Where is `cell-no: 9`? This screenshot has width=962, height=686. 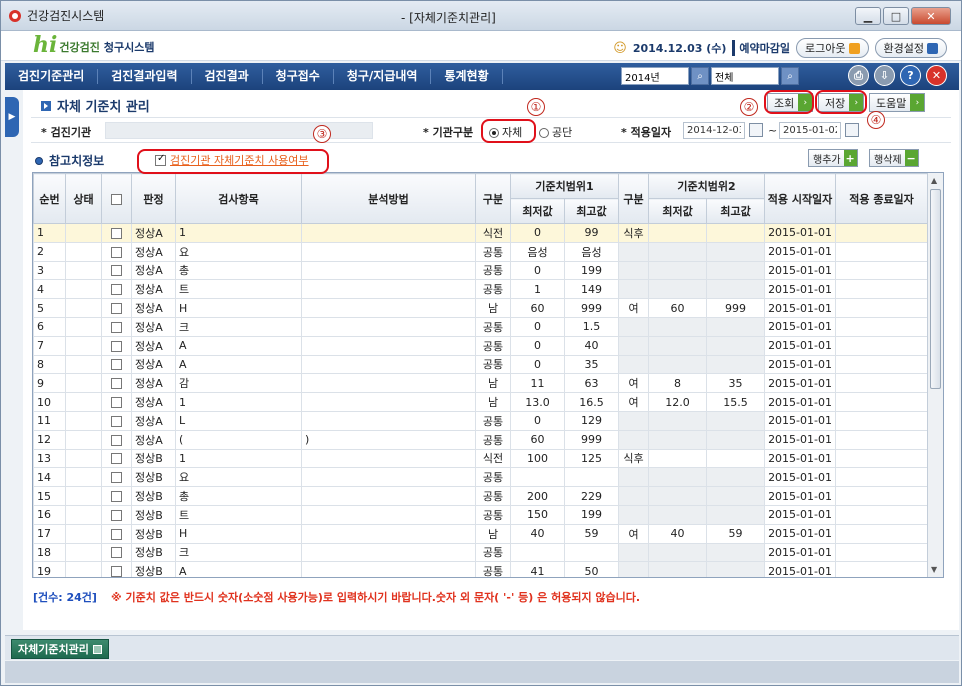 cell-no: 9 is located at coordinates (49, 383).